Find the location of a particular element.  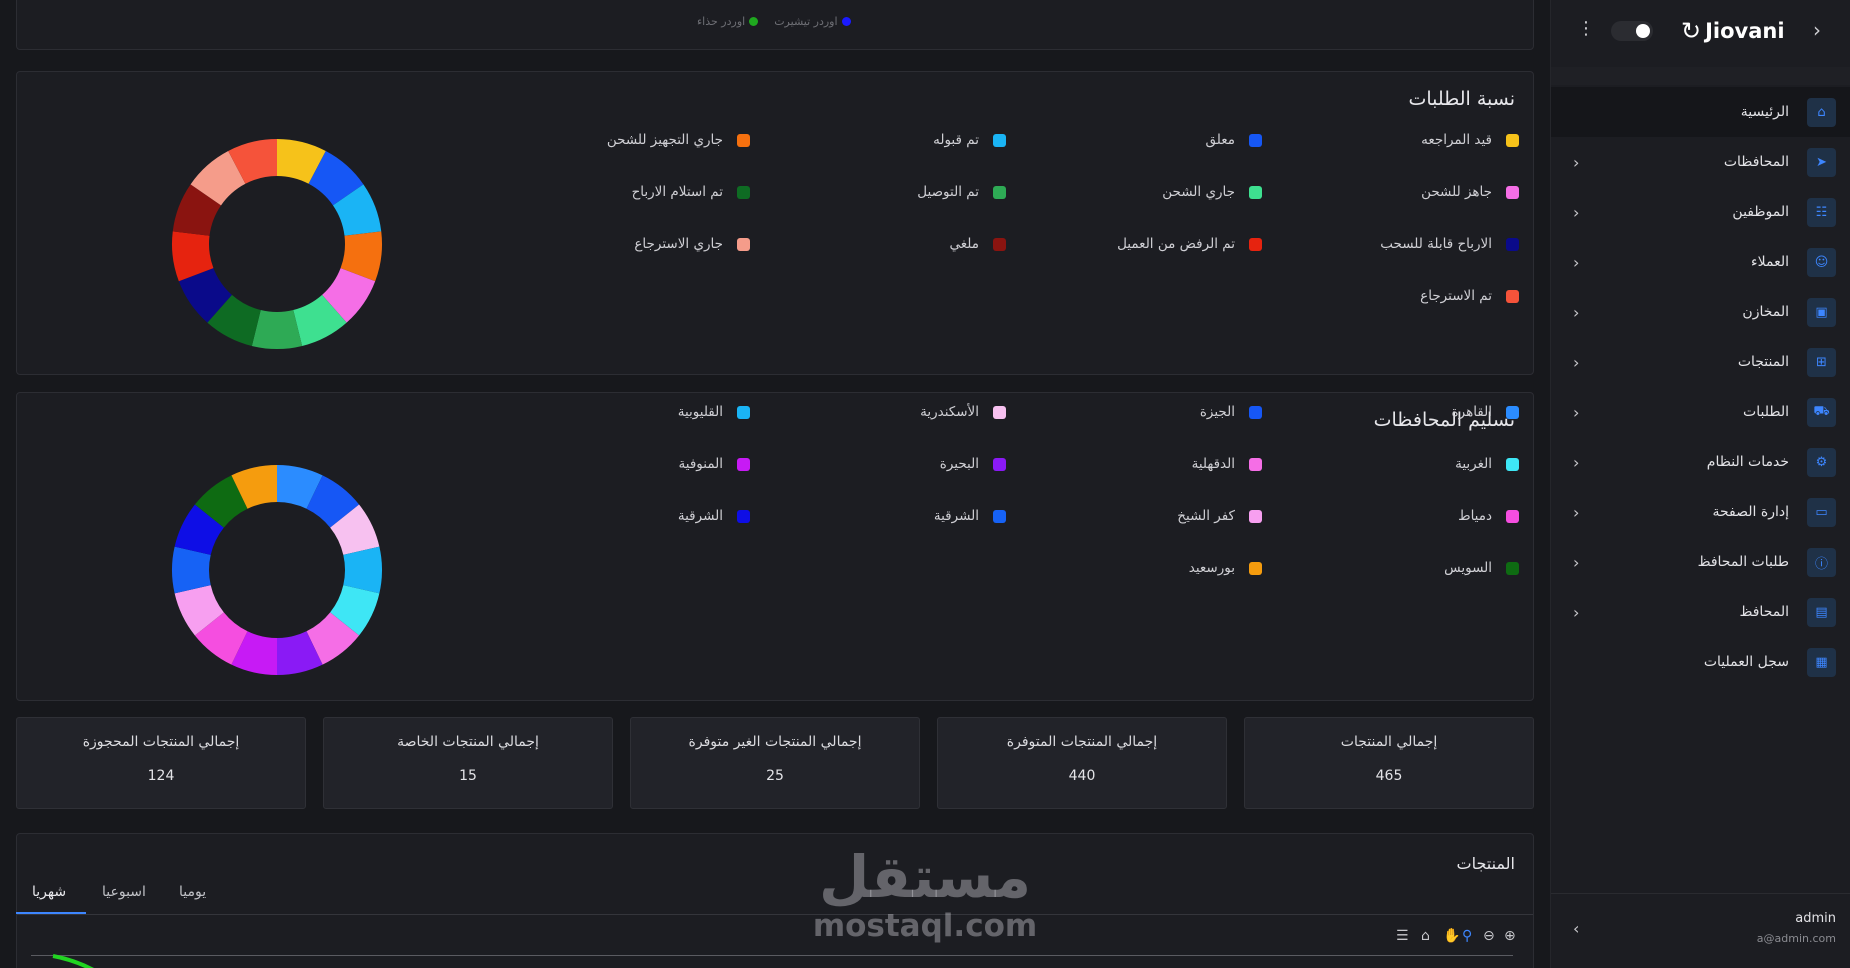

legend-item: تم استلام الارباح is located at coordinates (691, 192).